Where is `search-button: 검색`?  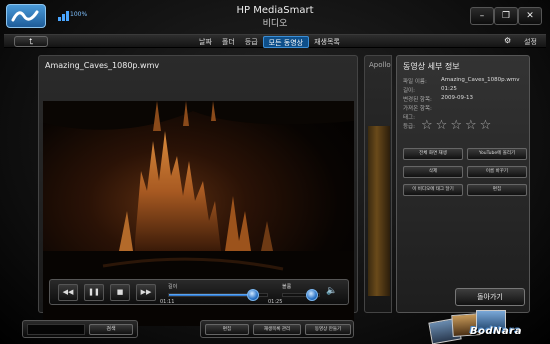 search-button: 검색 is located at coordinates (111, 329).